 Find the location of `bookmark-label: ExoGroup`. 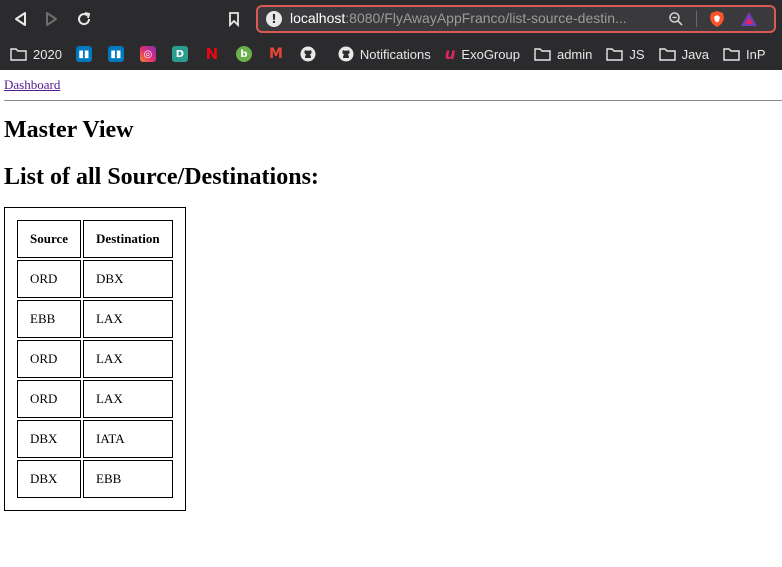

bookmark-label: ExoGroup is located at coordinates (490, 54).